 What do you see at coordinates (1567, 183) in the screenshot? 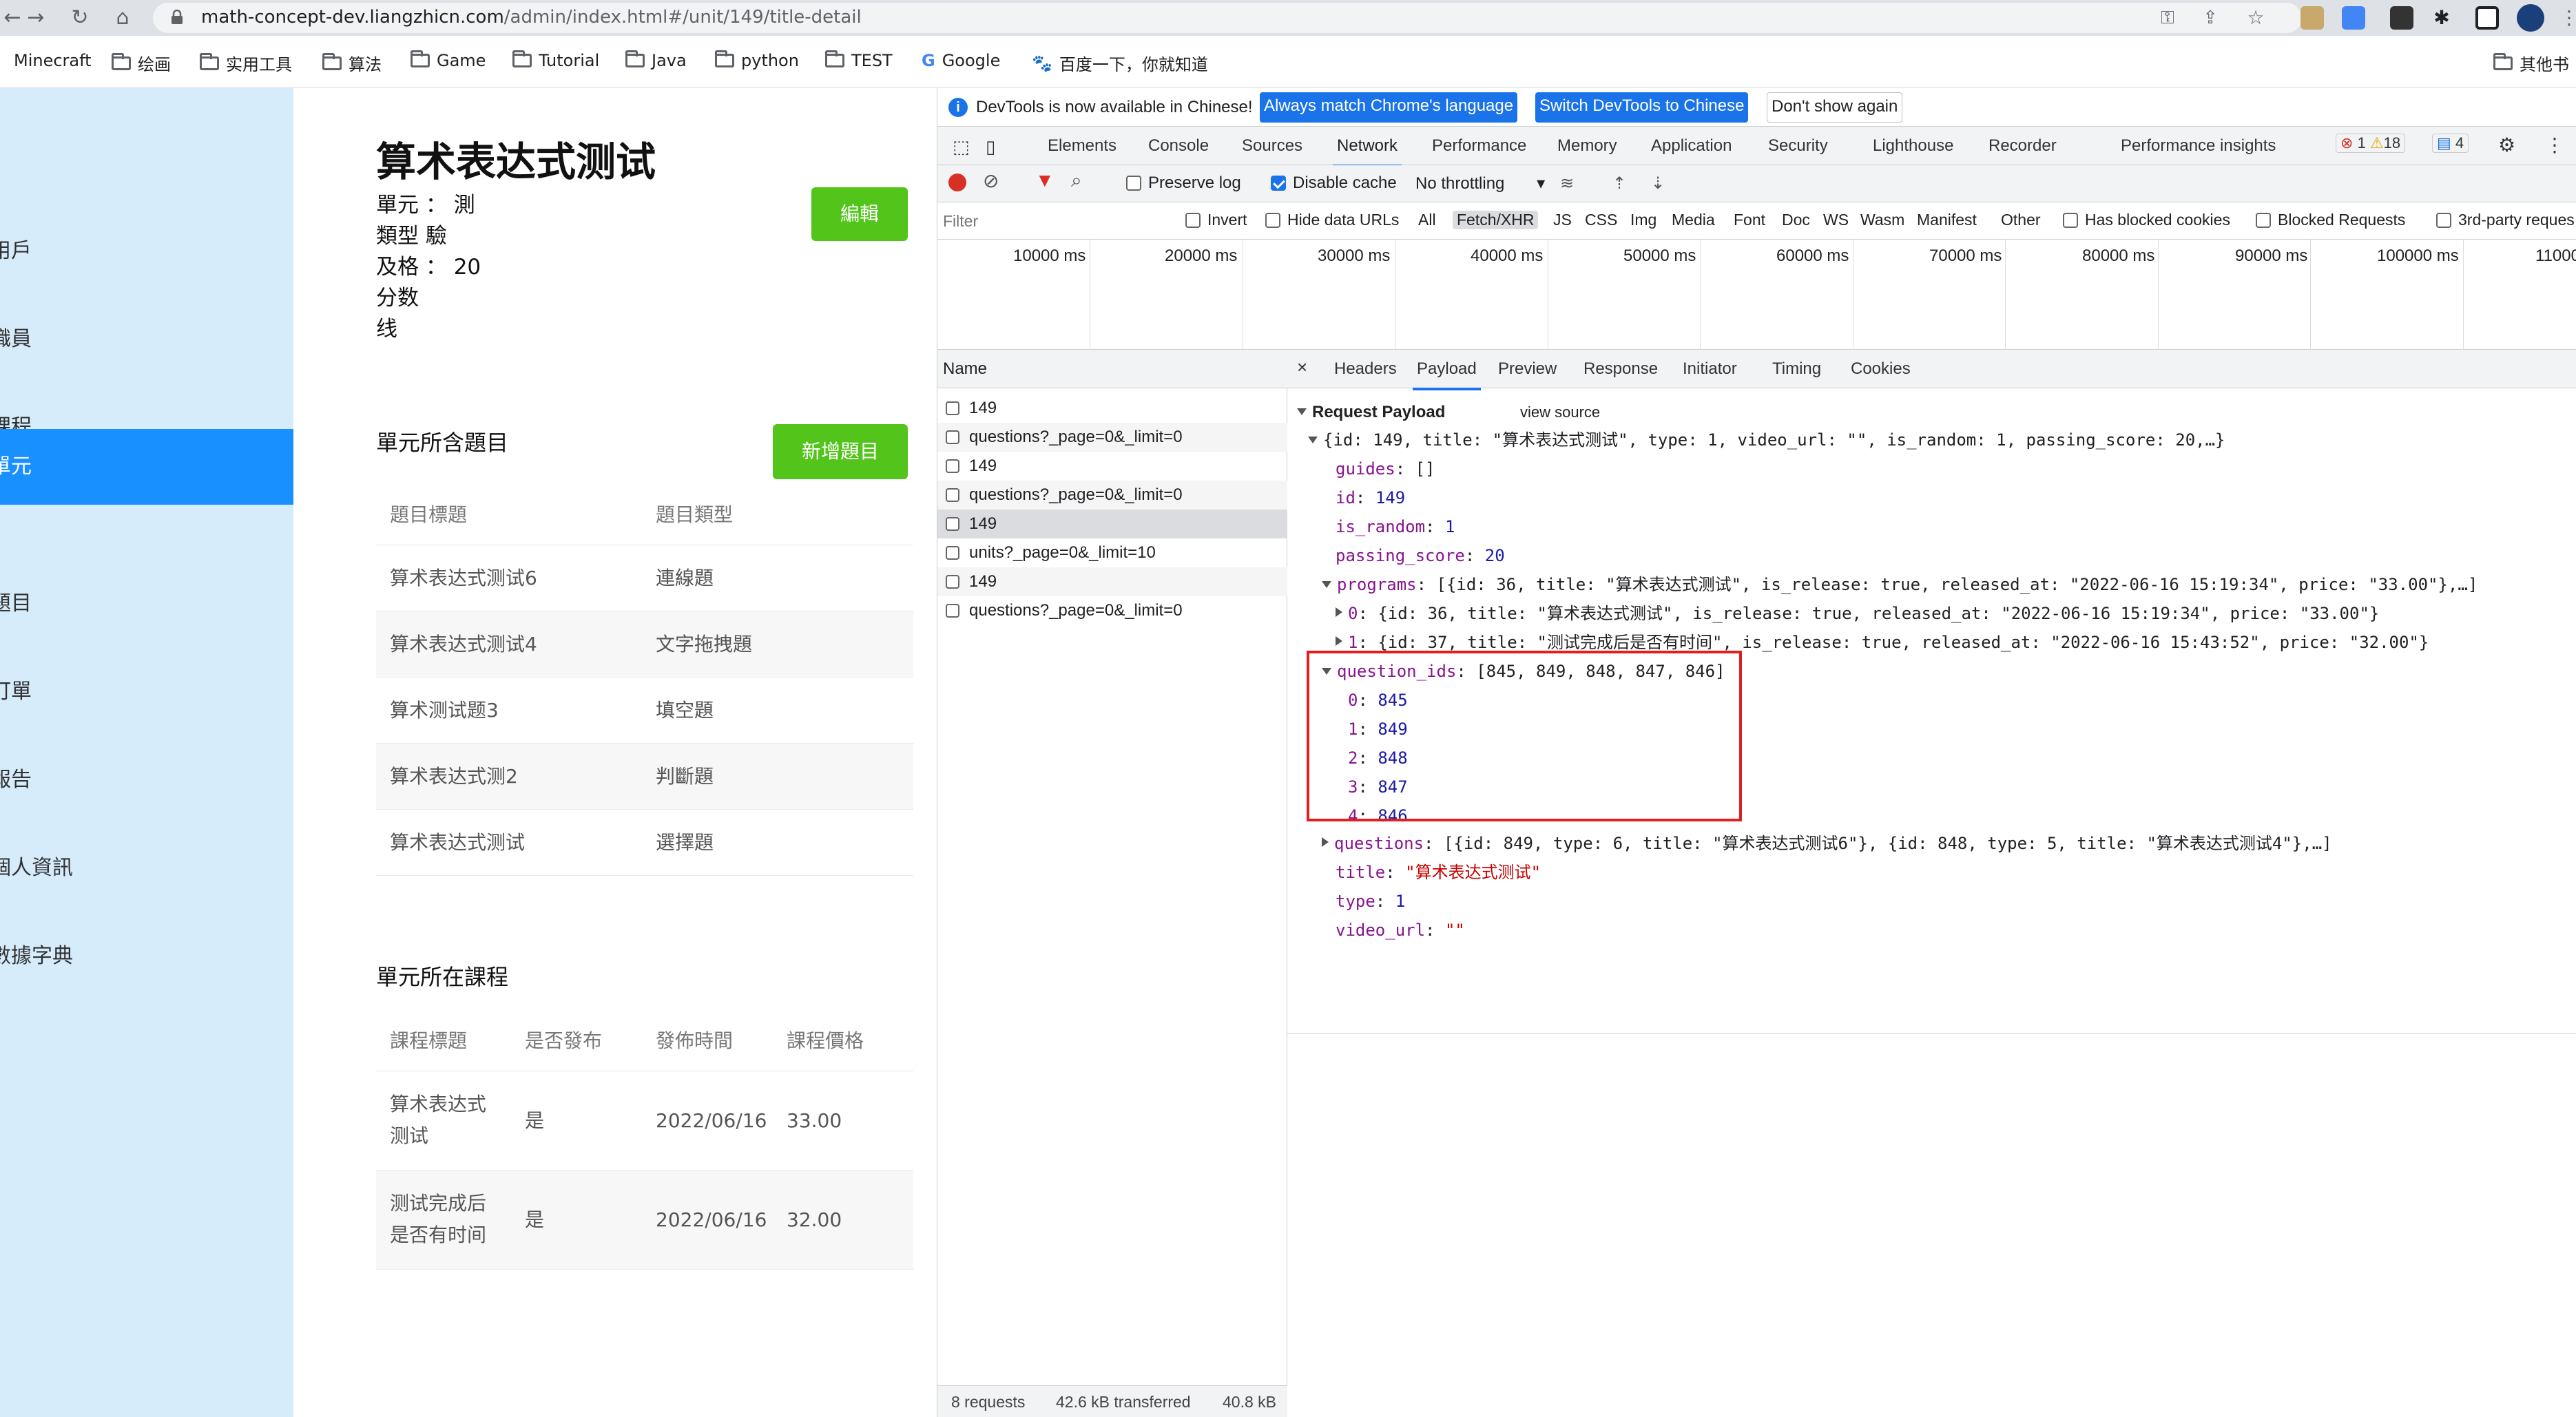
I see `network-conditions-icon: ≋` at bounding box center [1567, 183].